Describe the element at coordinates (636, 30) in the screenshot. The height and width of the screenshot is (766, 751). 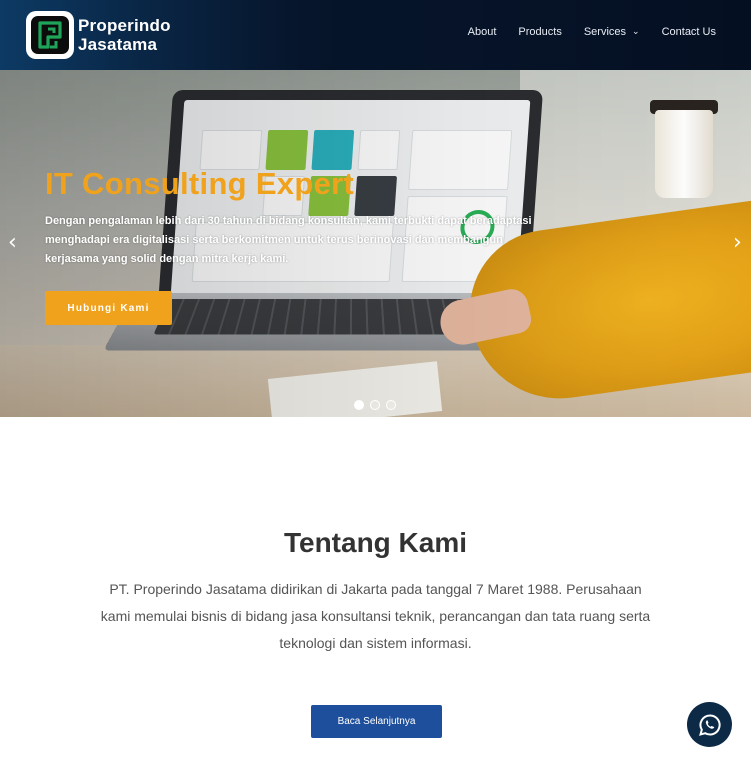
I see `chevron-down-icon: ⌄` at that location.